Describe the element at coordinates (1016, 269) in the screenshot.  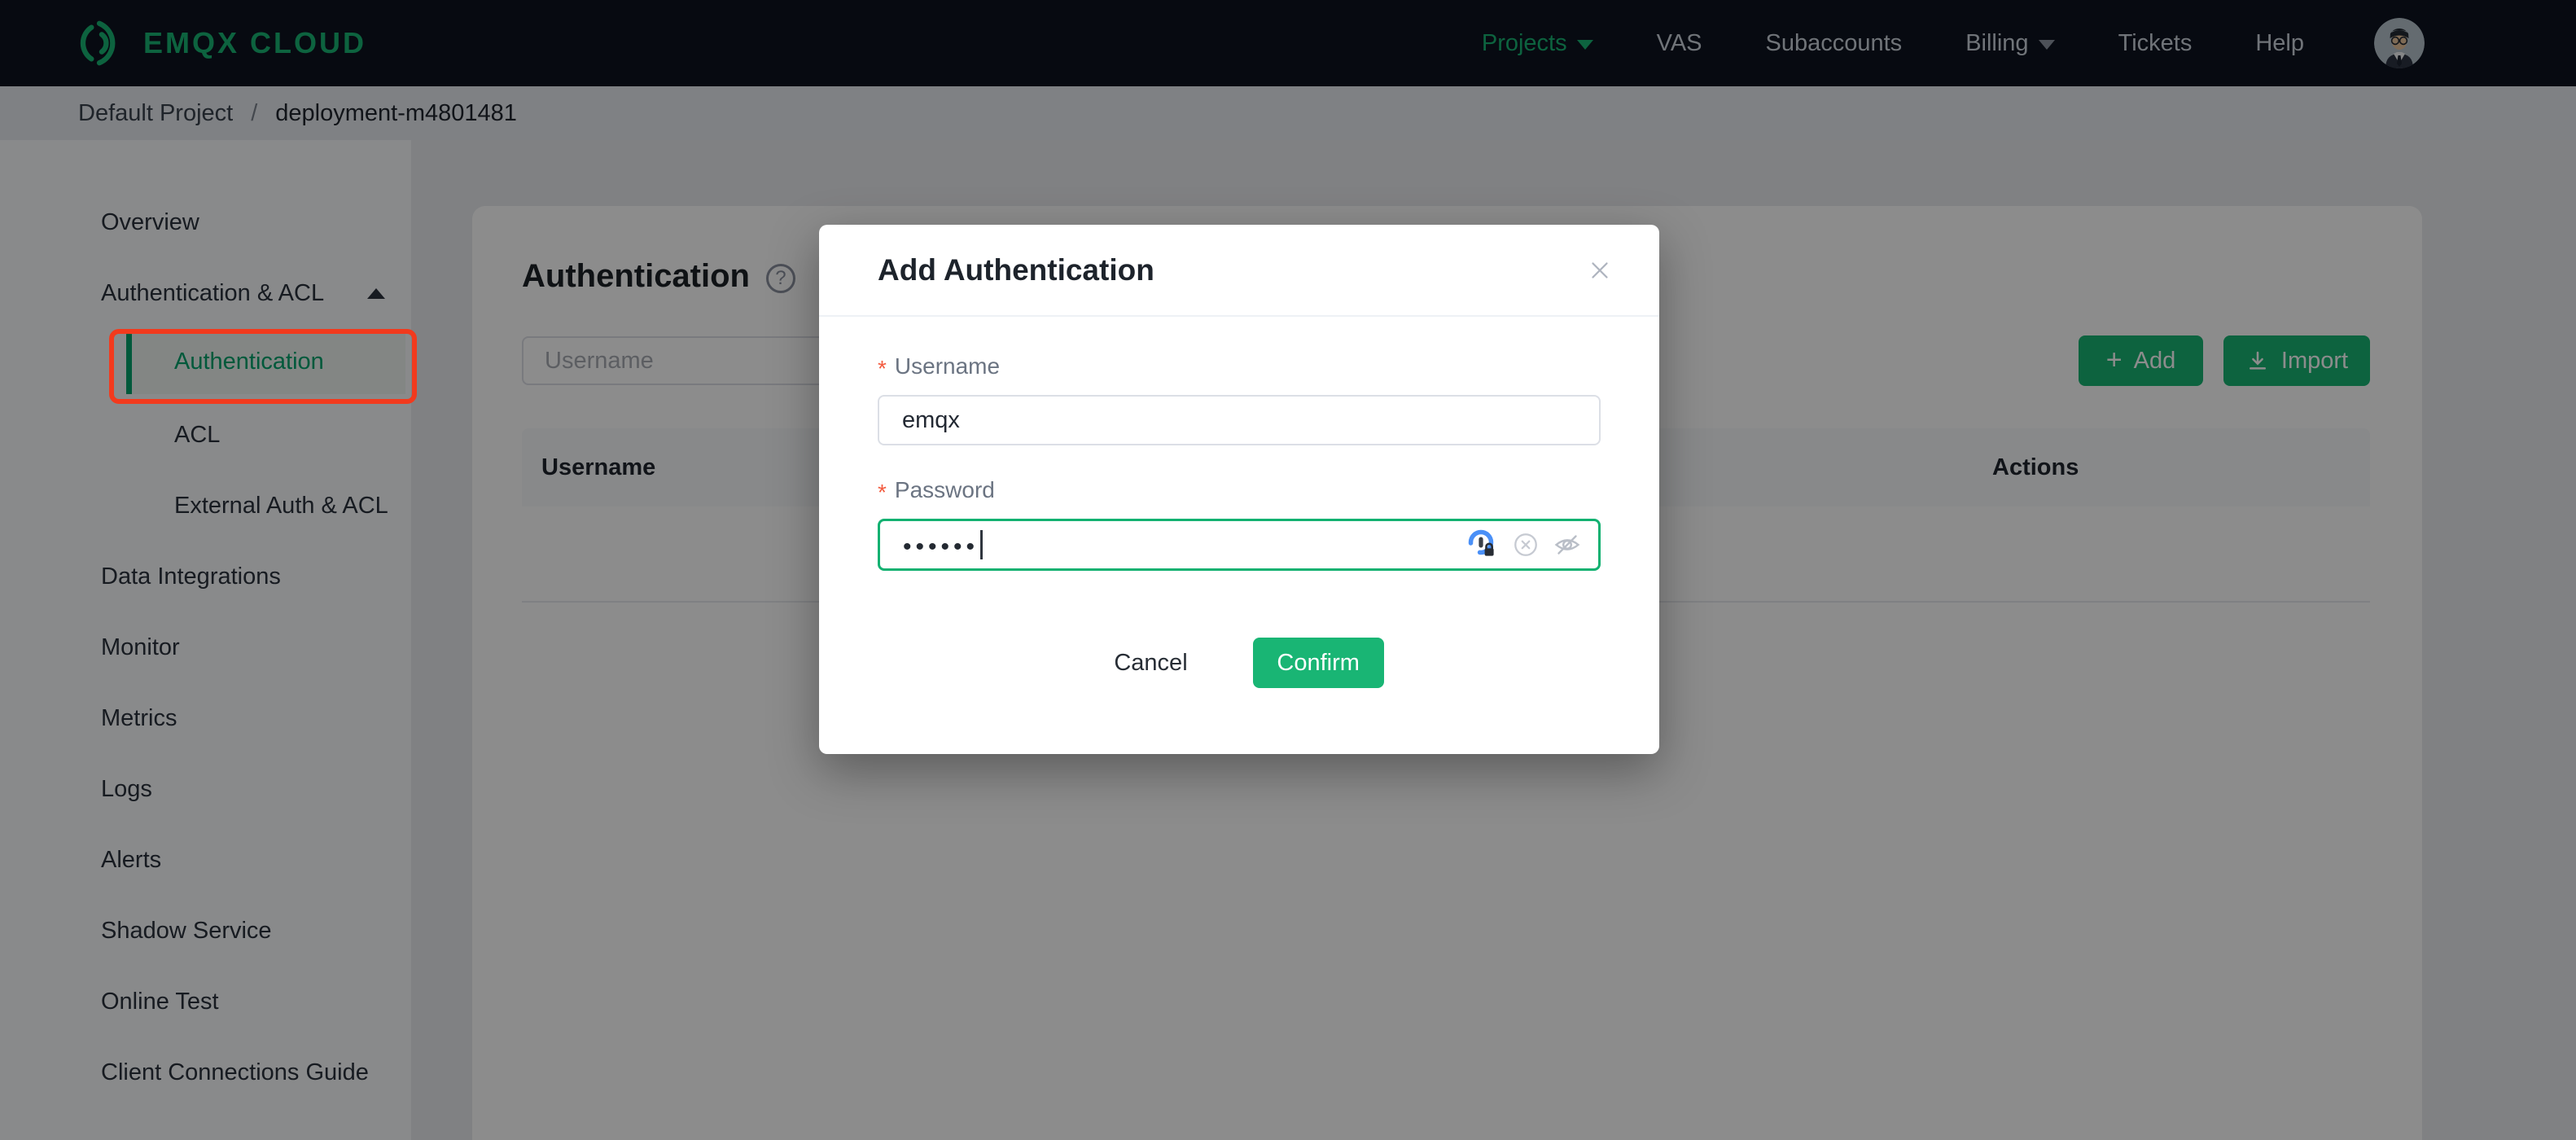
I see `dialog-title: Add Authentication` at that location.